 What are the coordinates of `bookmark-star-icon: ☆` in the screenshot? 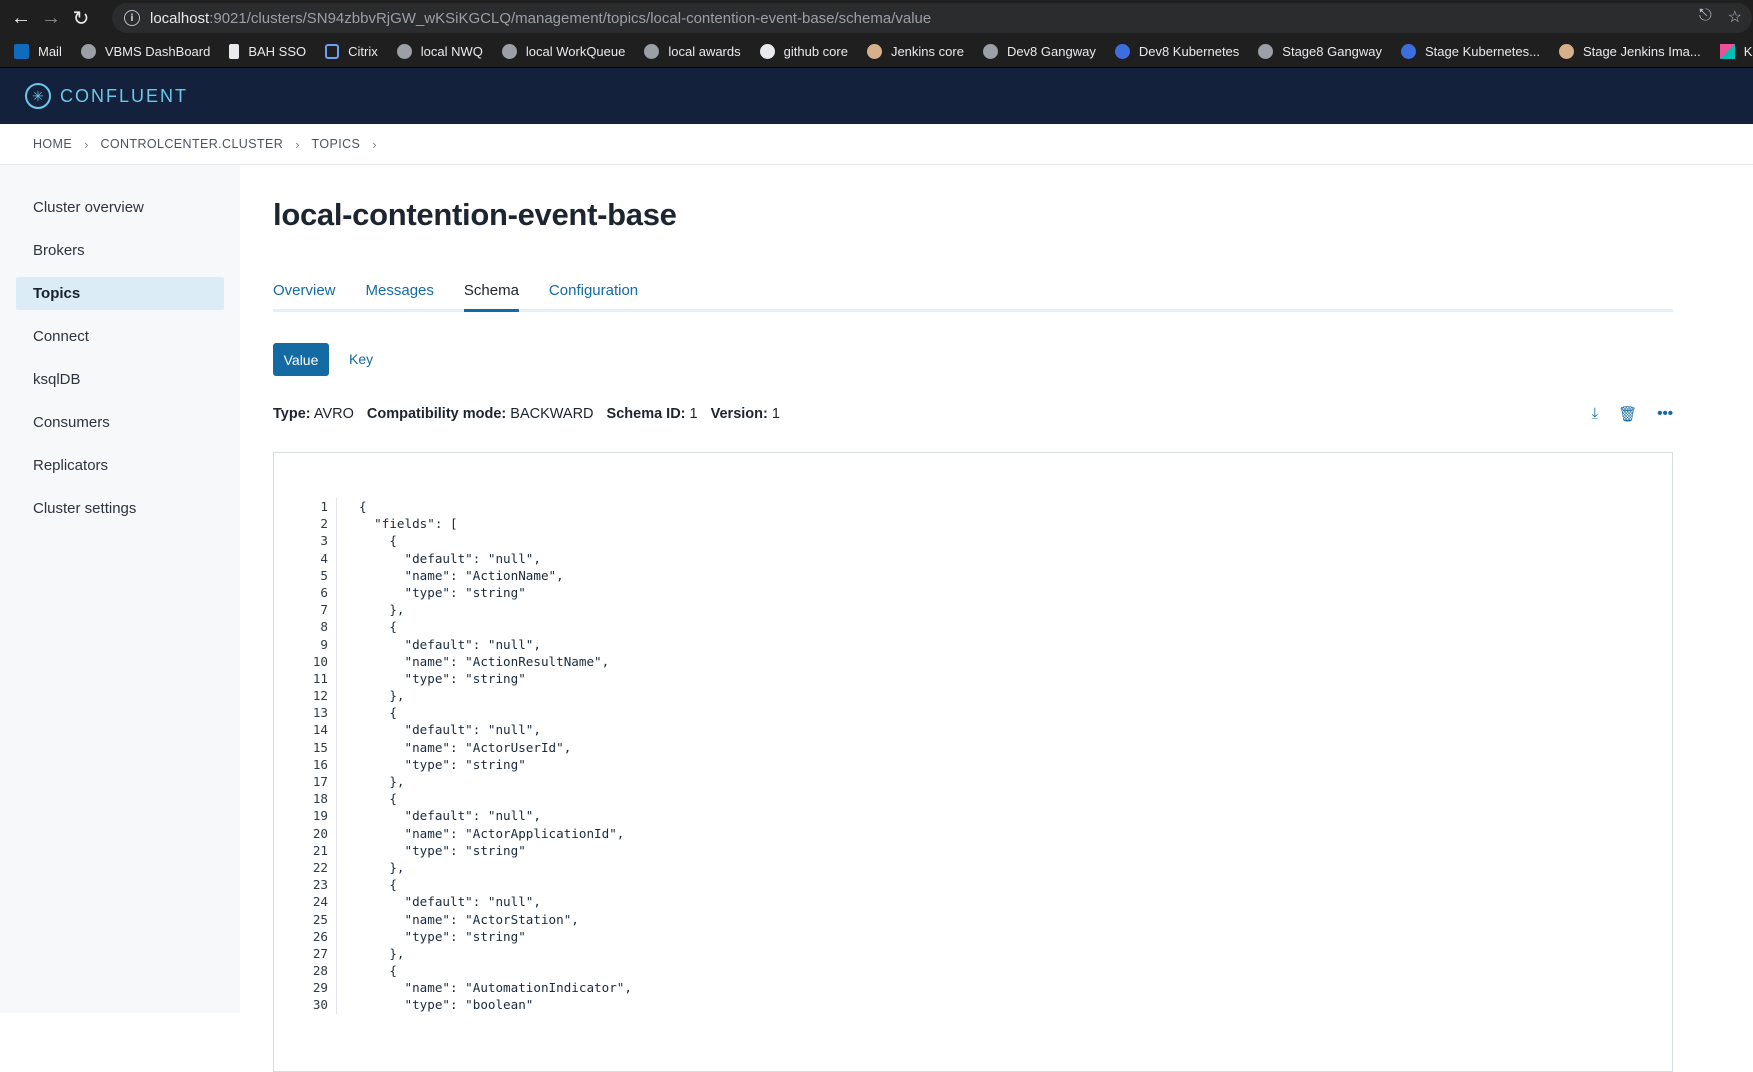 It's located at (1735, 17).